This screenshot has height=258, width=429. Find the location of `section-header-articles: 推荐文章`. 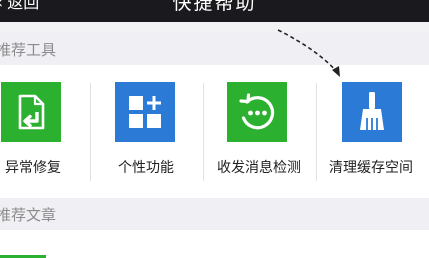

section-header-articles: 推荐文章 is located at coordinates (214, 214).